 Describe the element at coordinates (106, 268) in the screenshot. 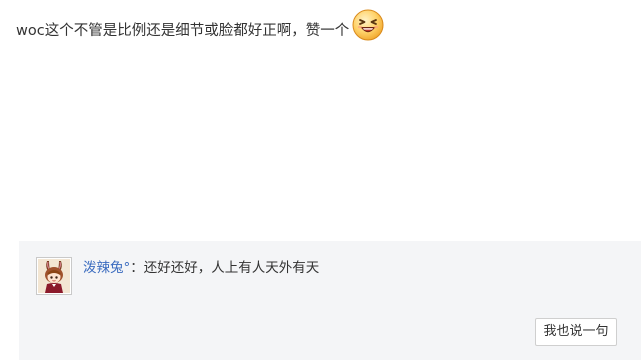

I see `reply-username-link: 泼辣兔°` at that location.